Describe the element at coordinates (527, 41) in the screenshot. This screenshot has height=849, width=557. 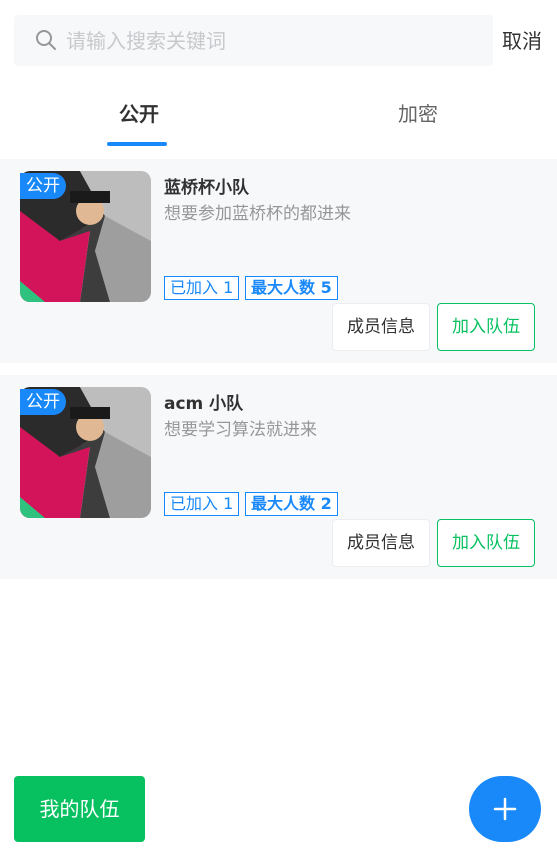
I see `cancel-button: 取消` at that location.